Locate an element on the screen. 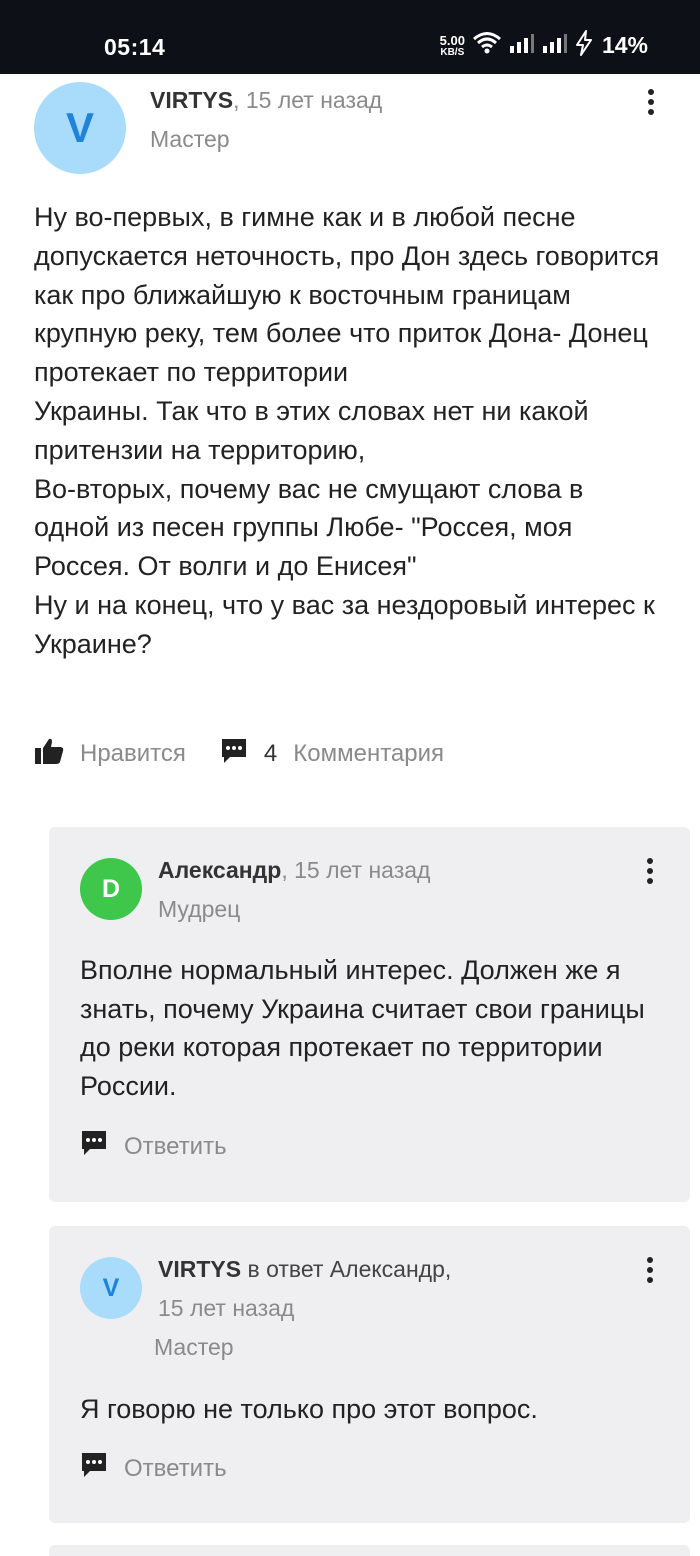 Image resolution: width=700 pixels, height=1556 pixels. status-time: 05:14 is located at coordinates (135, 47).